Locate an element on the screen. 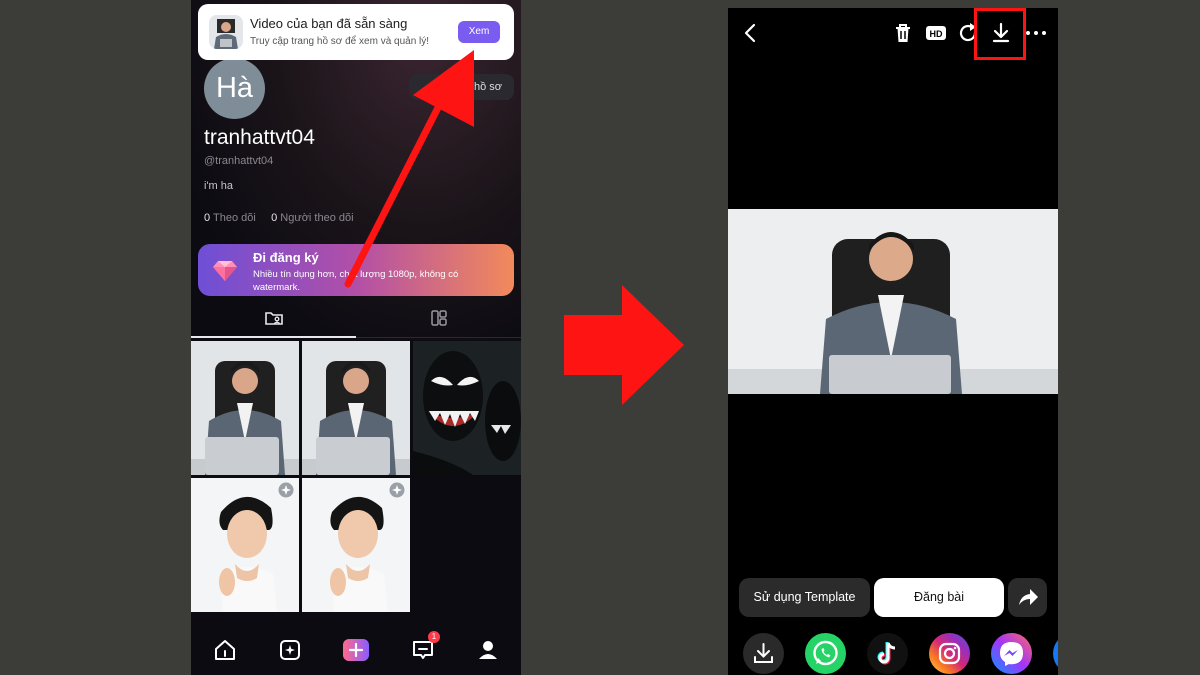 The image size is (1200, 675). create-button is located at coordinates (356, 650).